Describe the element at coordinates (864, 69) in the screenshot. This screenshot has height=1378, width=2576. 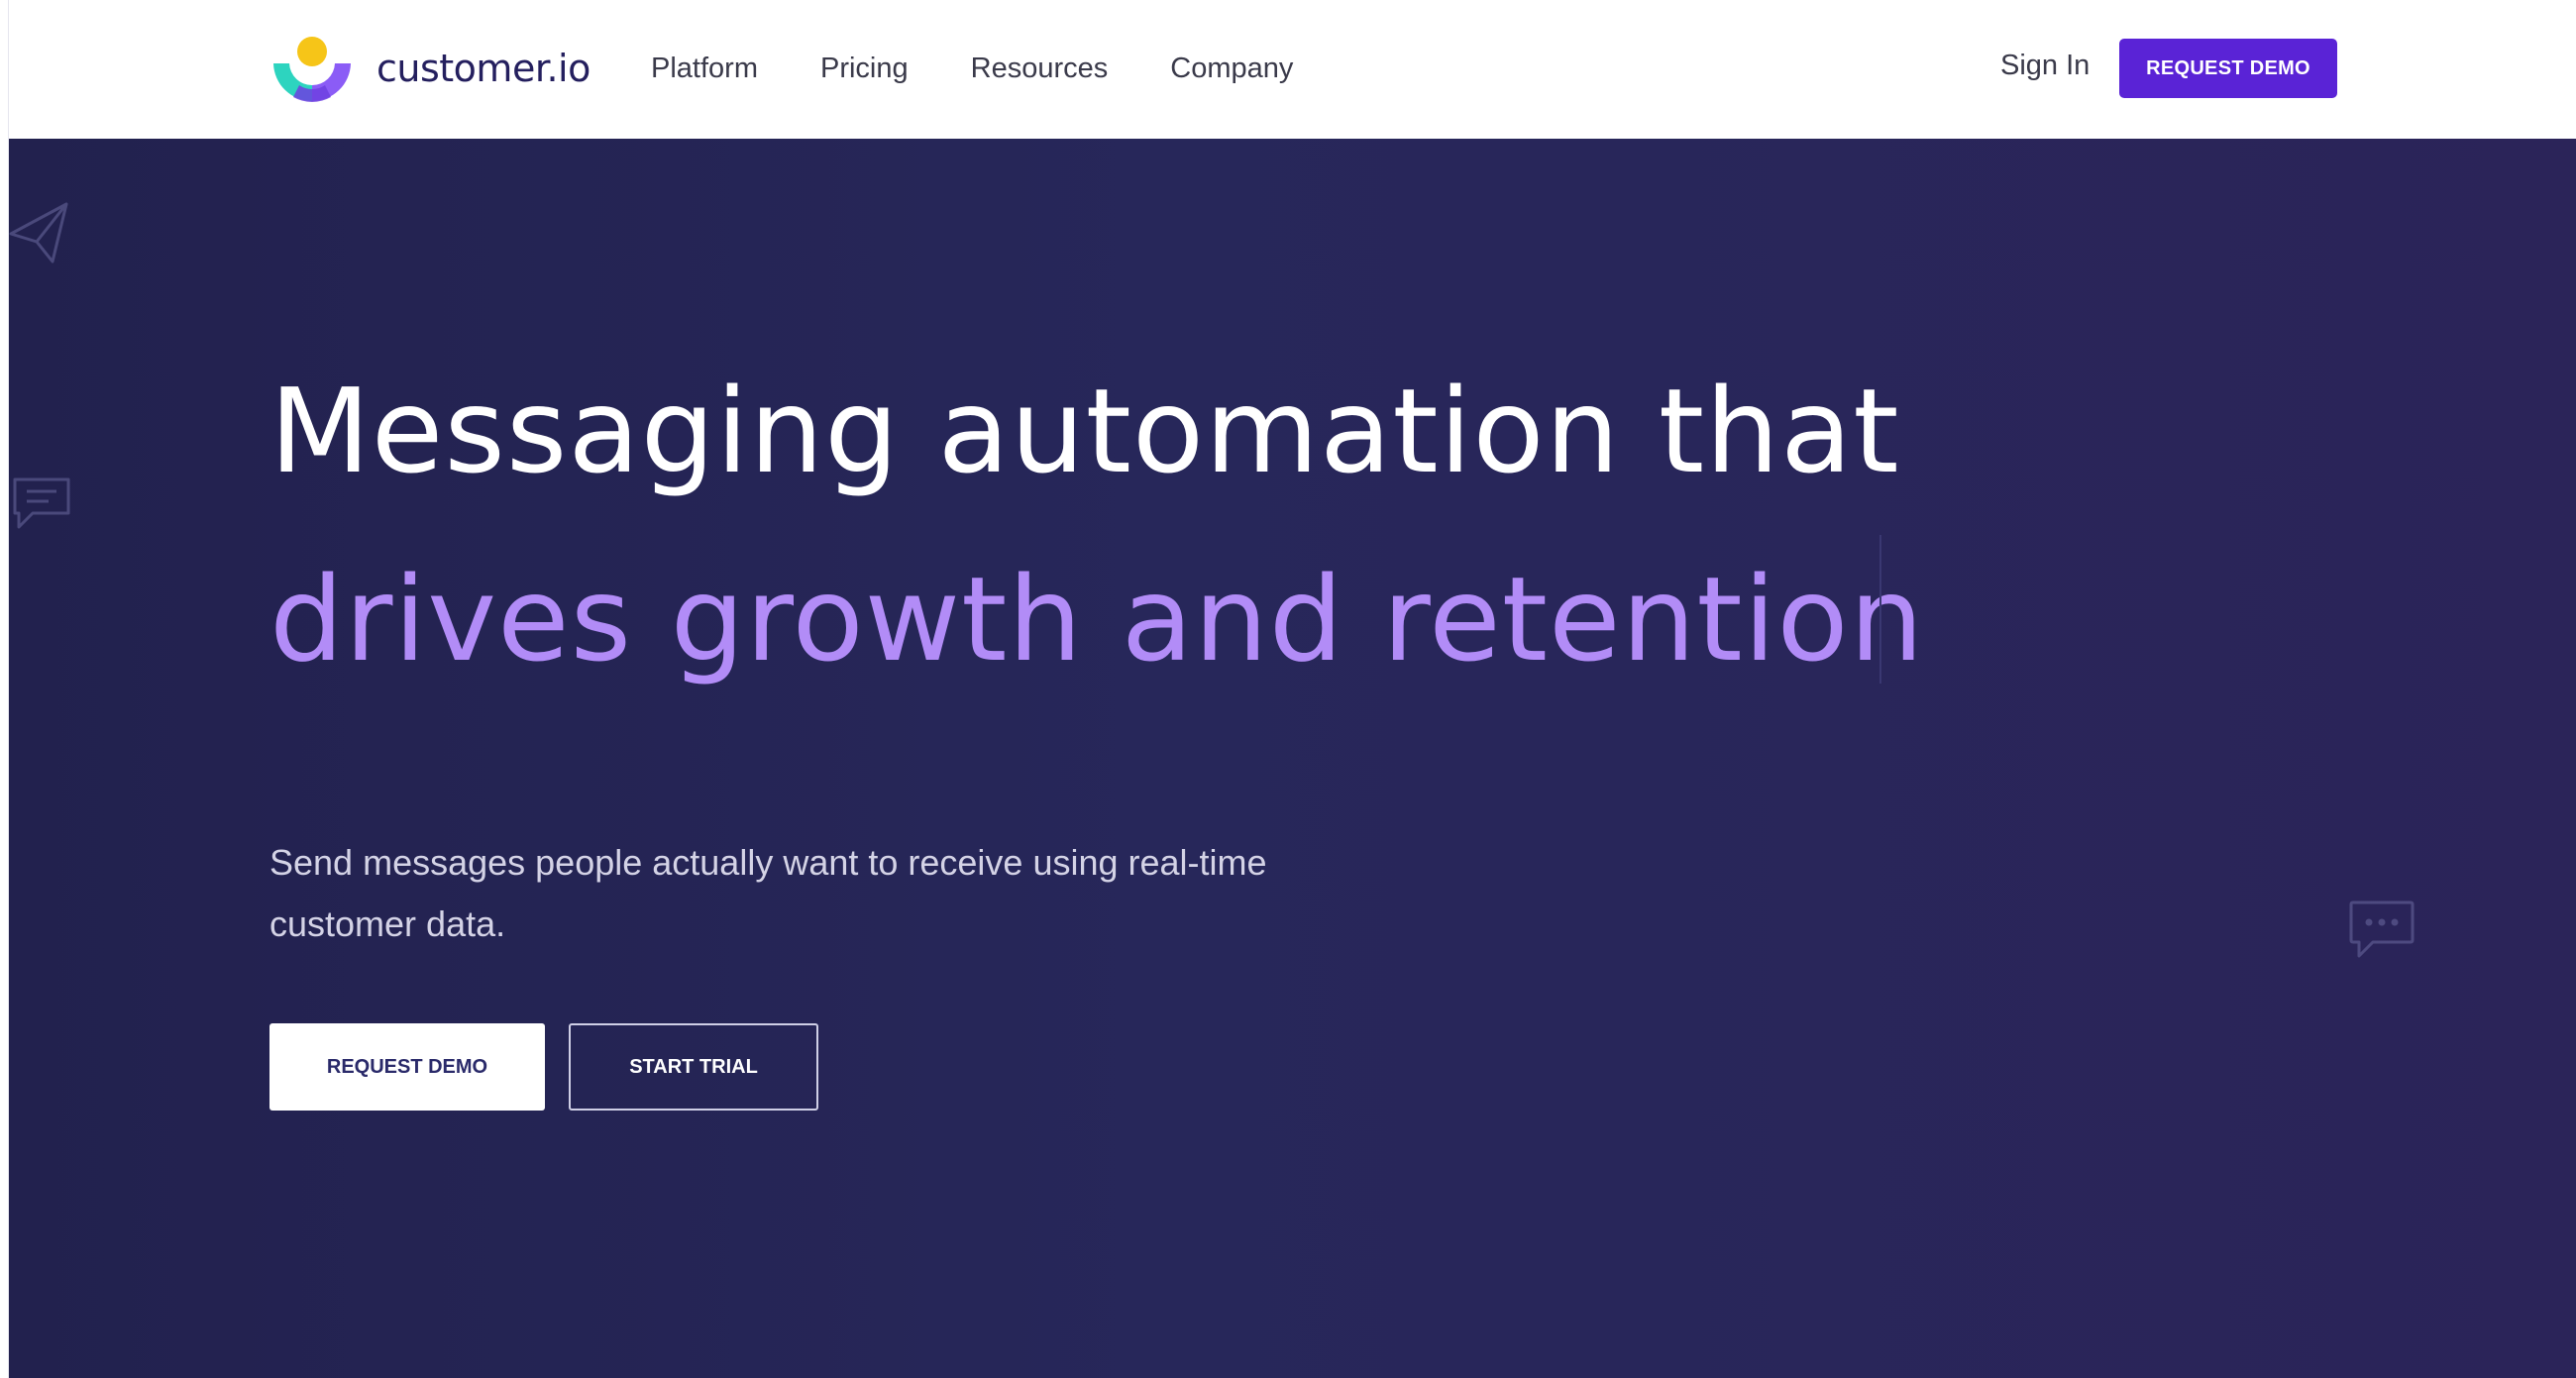
I see `nav-link-pricing: Pricing` at that location.